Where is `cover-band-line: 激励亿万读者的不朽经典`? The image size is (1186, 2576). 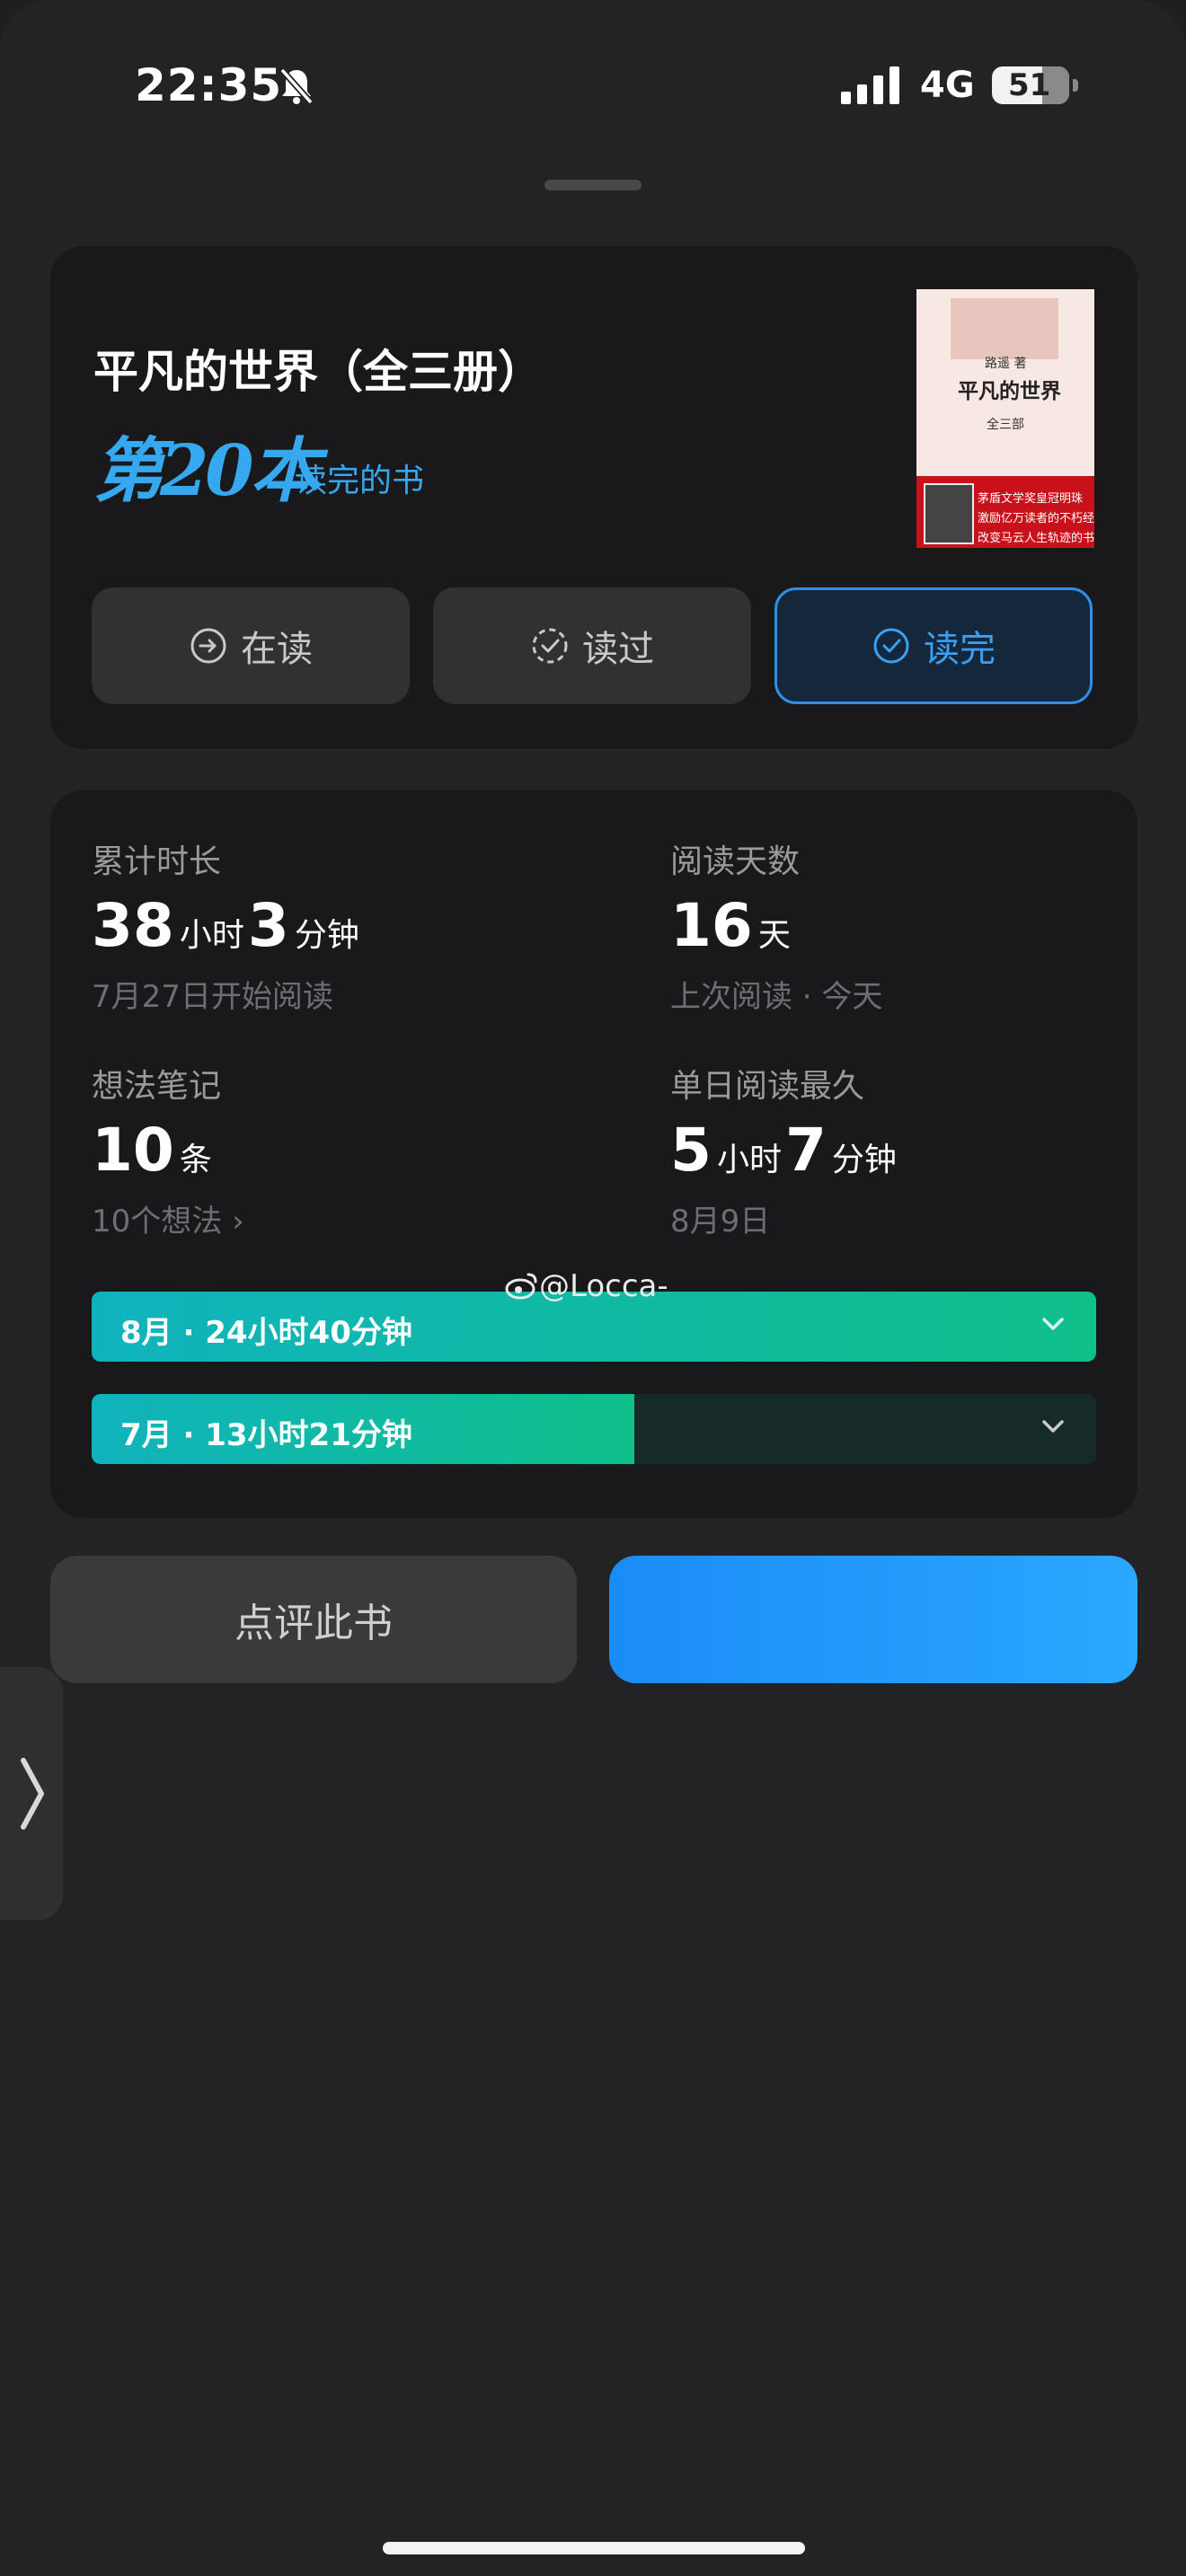 cover-band-line: 激励亿万读者的不朽经典 is located at coordinates (1036, 518).